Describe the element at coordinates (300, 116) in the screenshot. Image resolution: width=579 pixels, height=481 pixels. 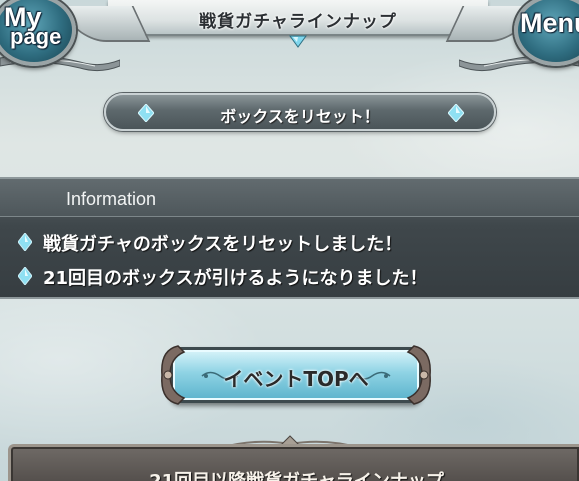
I see `reset-box-label: ボックスをリセット！` at that location.